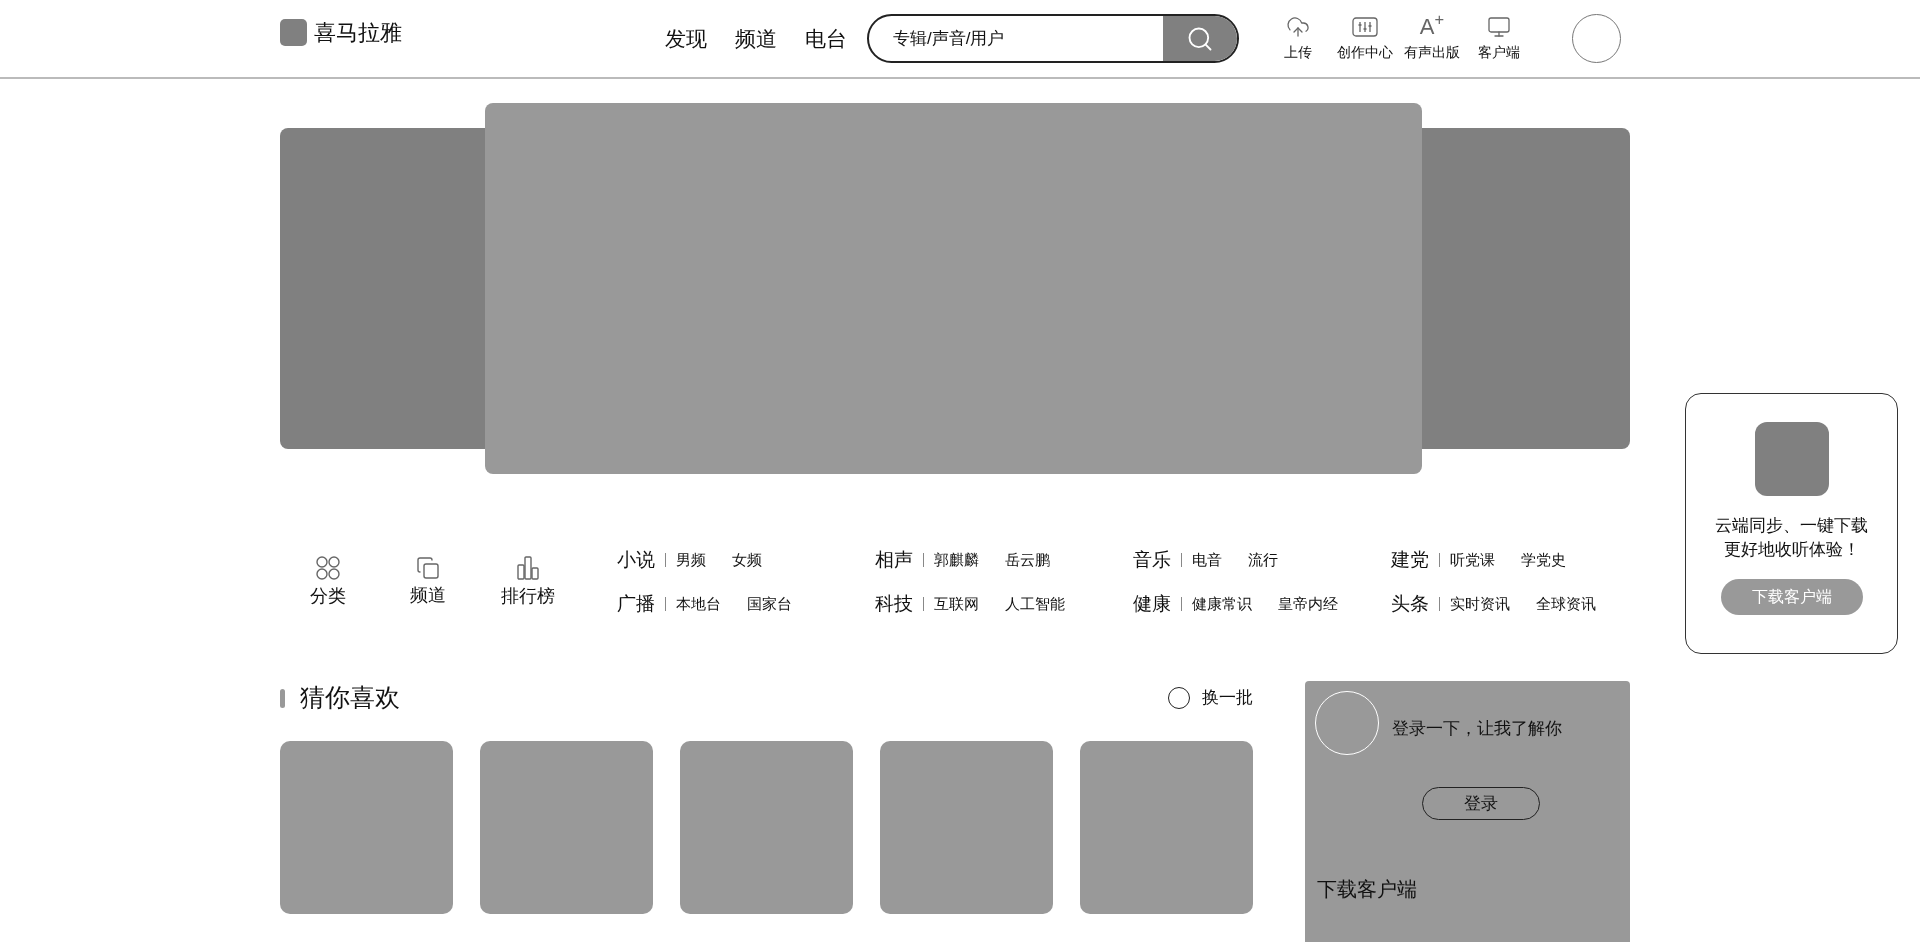 The width and height of the screenshot is (1920, 942). Describe the element at coordinates (747, 559) in the screenshot. I see `category-link: 女频` at that location.